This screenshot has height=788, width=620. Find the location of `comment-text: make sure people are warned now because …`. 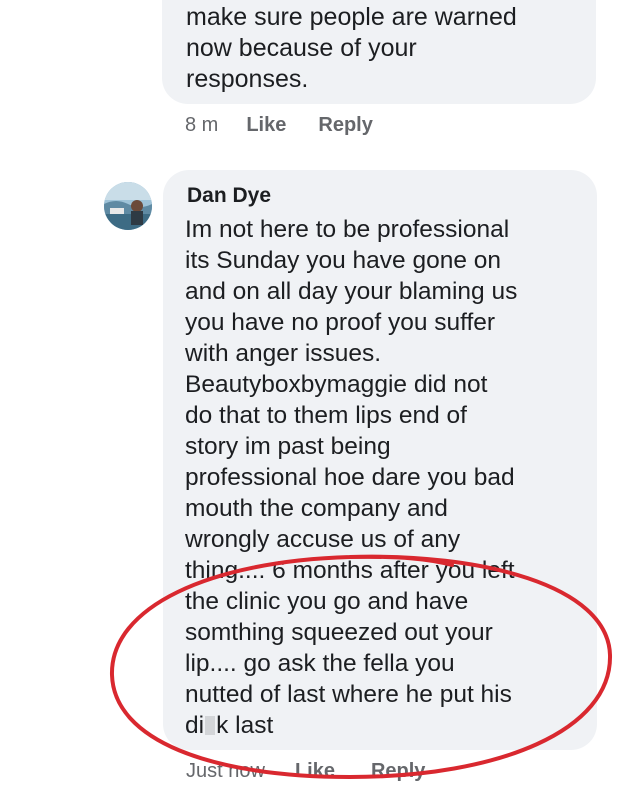

comment-text: make sure people are warned now because … is located at coordinates (386, 48).